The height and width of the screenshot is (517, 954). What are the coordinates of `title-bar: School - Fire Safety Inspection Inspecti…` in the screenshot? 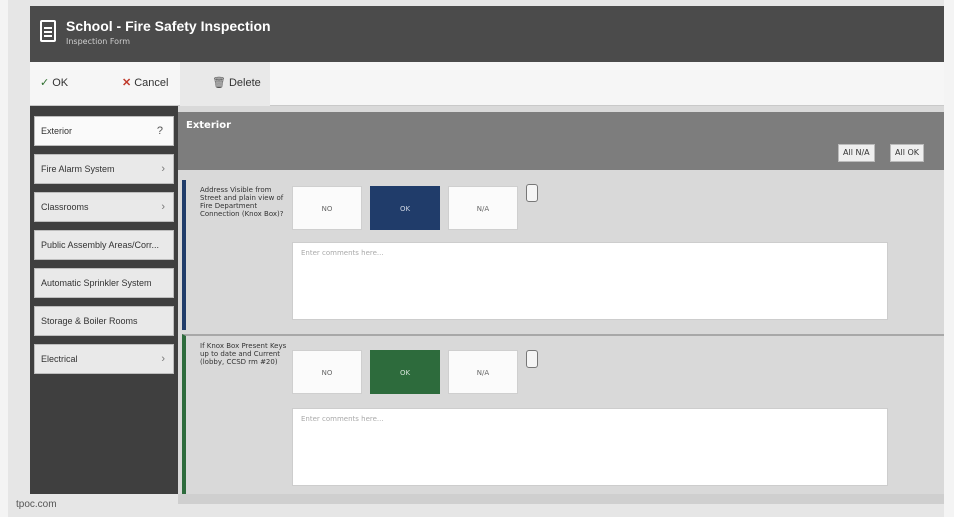 It's located at (487, 34).